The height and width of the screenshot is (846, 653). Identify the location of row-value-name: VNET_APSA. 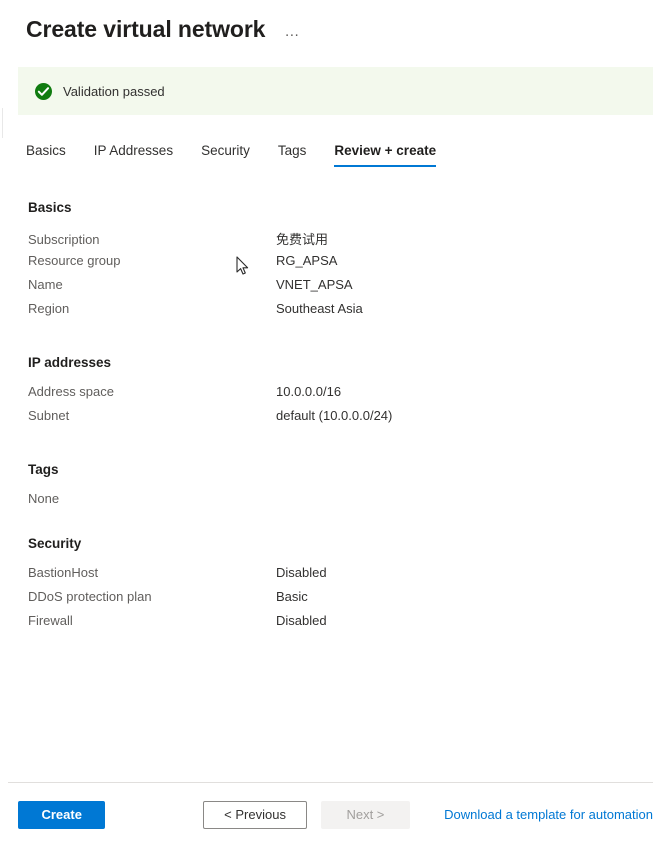
(314, 284).